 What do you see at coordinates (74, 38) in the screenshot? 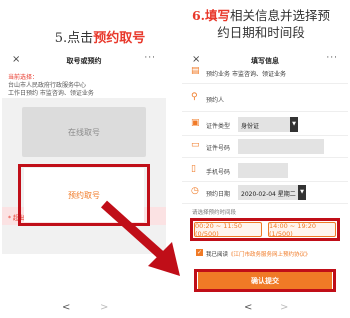
I see `caption-step-5-text: 5.点击` at bounding box center [74, 38].